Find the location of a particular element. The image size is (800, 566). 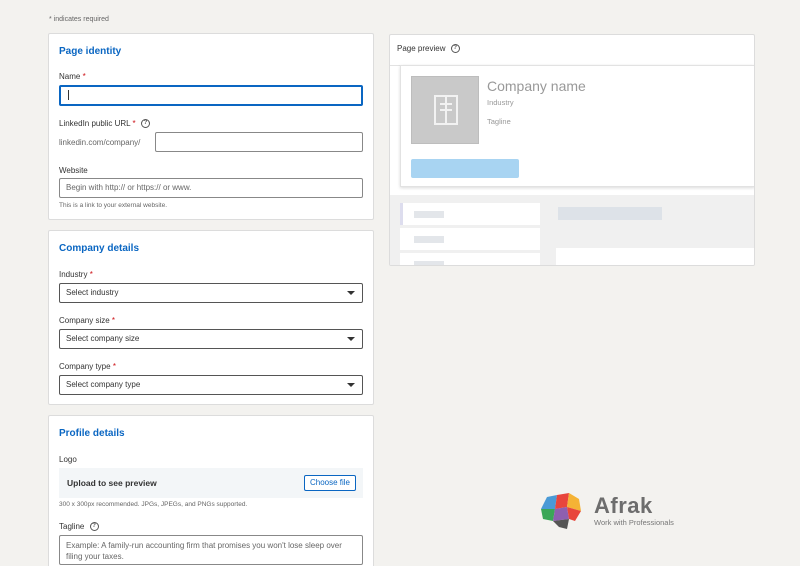

website-label: Website is located at coordinates (73, 170).